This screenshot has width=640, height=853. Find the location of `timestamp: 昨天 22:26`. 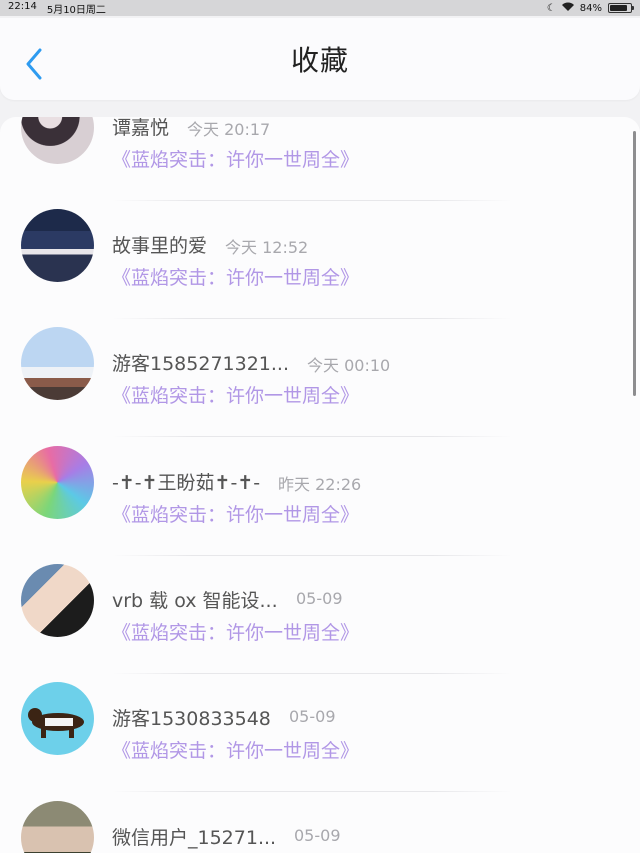

timestamp: 昨天 22:26 is located at coordinates (320, 484).